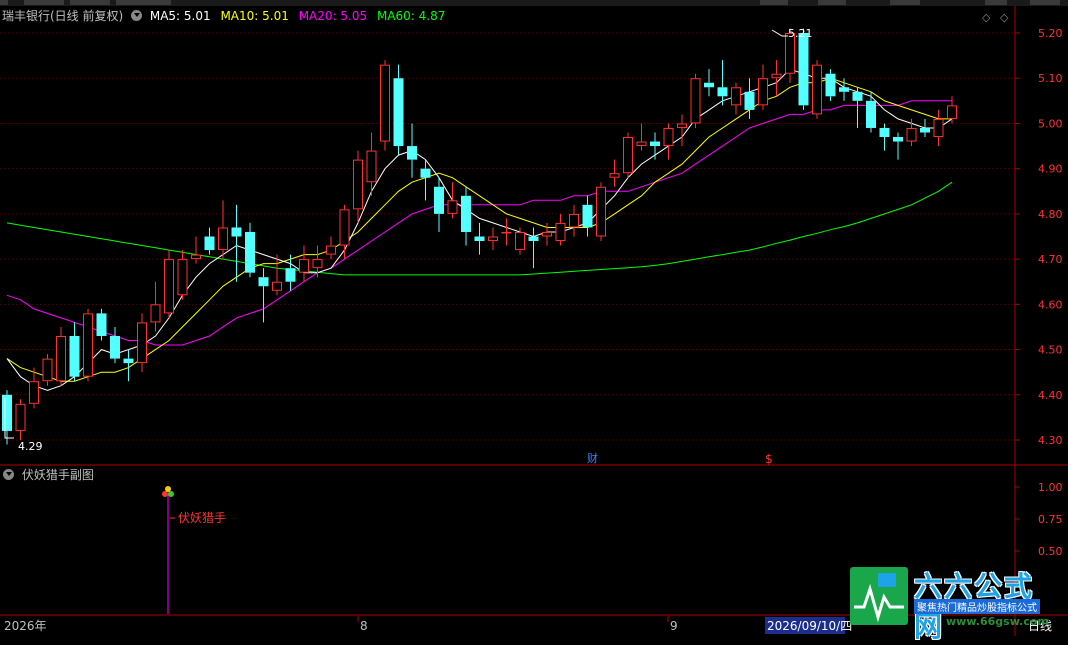  What do you see at coordinates (62, 16) in the screenshot?
I see `stock-title: 瑞丰银行(日线 前复权)` at bounding box center [62, 16].